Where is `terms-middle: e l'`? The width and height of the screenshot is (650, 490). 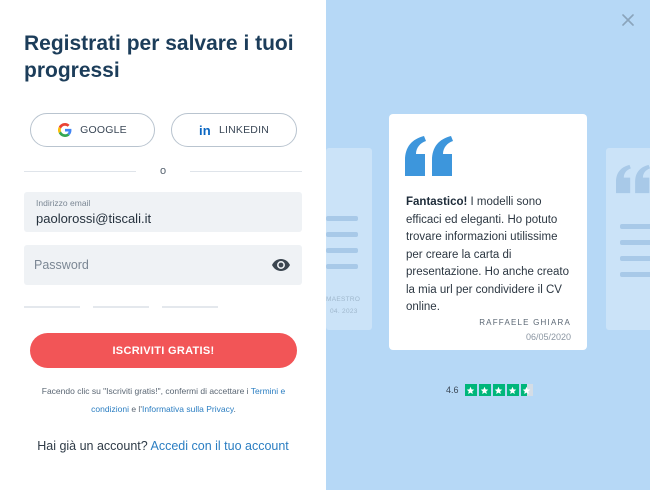
terms-middle: e l' is located at coordinates (135, 409).